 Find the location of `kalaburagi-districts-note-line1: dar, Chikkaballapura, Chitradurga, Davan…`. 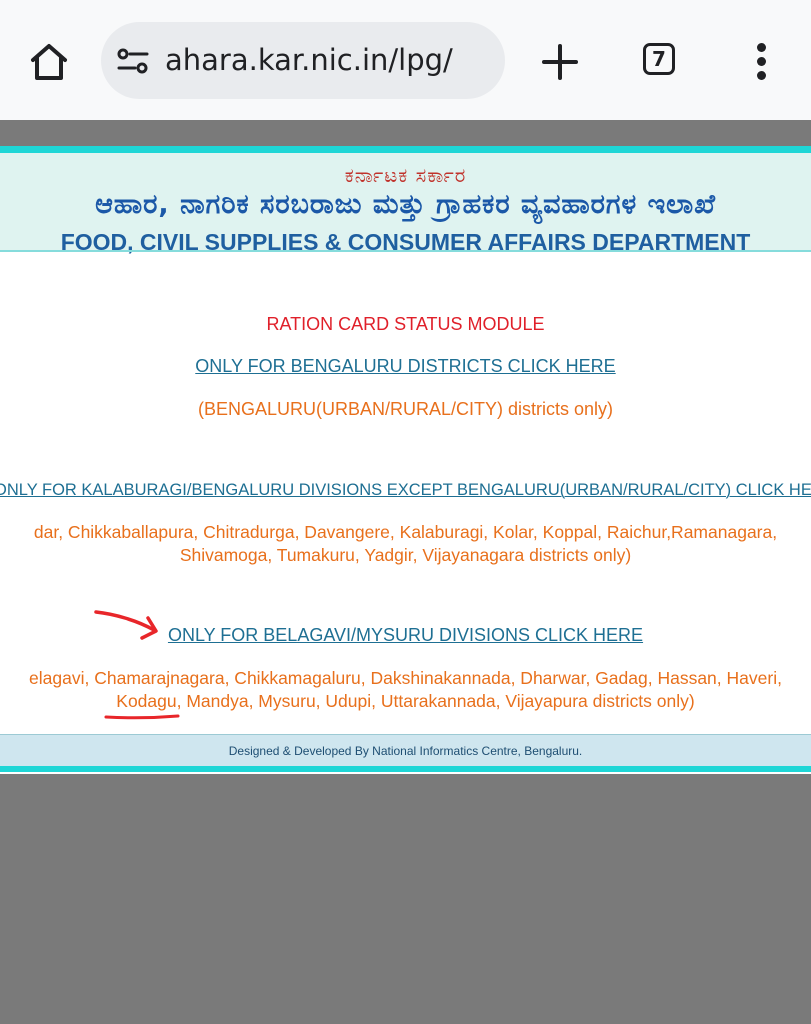

kalaburagi-districts-note-line1: dar, Chikkaballapura, Chitradurga, Davan… is located at coordinates (405, 532).